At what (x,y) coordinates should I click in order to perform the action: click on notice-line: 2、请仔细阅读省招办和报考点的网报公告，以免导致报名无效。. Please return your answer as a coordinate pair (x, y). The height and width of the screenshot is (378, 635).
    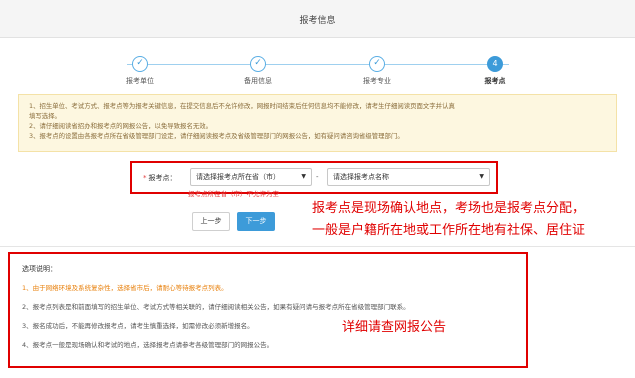
    Looking at the image, I should click on (121, 126).